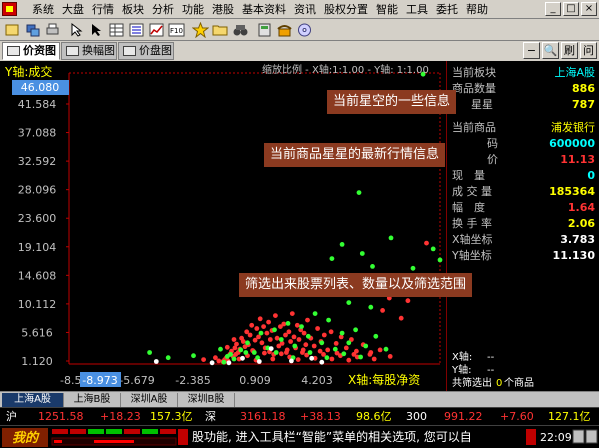 The height and width of the screenshot is (448, 599). I want to click on close-button: ×, so click(589, 9).